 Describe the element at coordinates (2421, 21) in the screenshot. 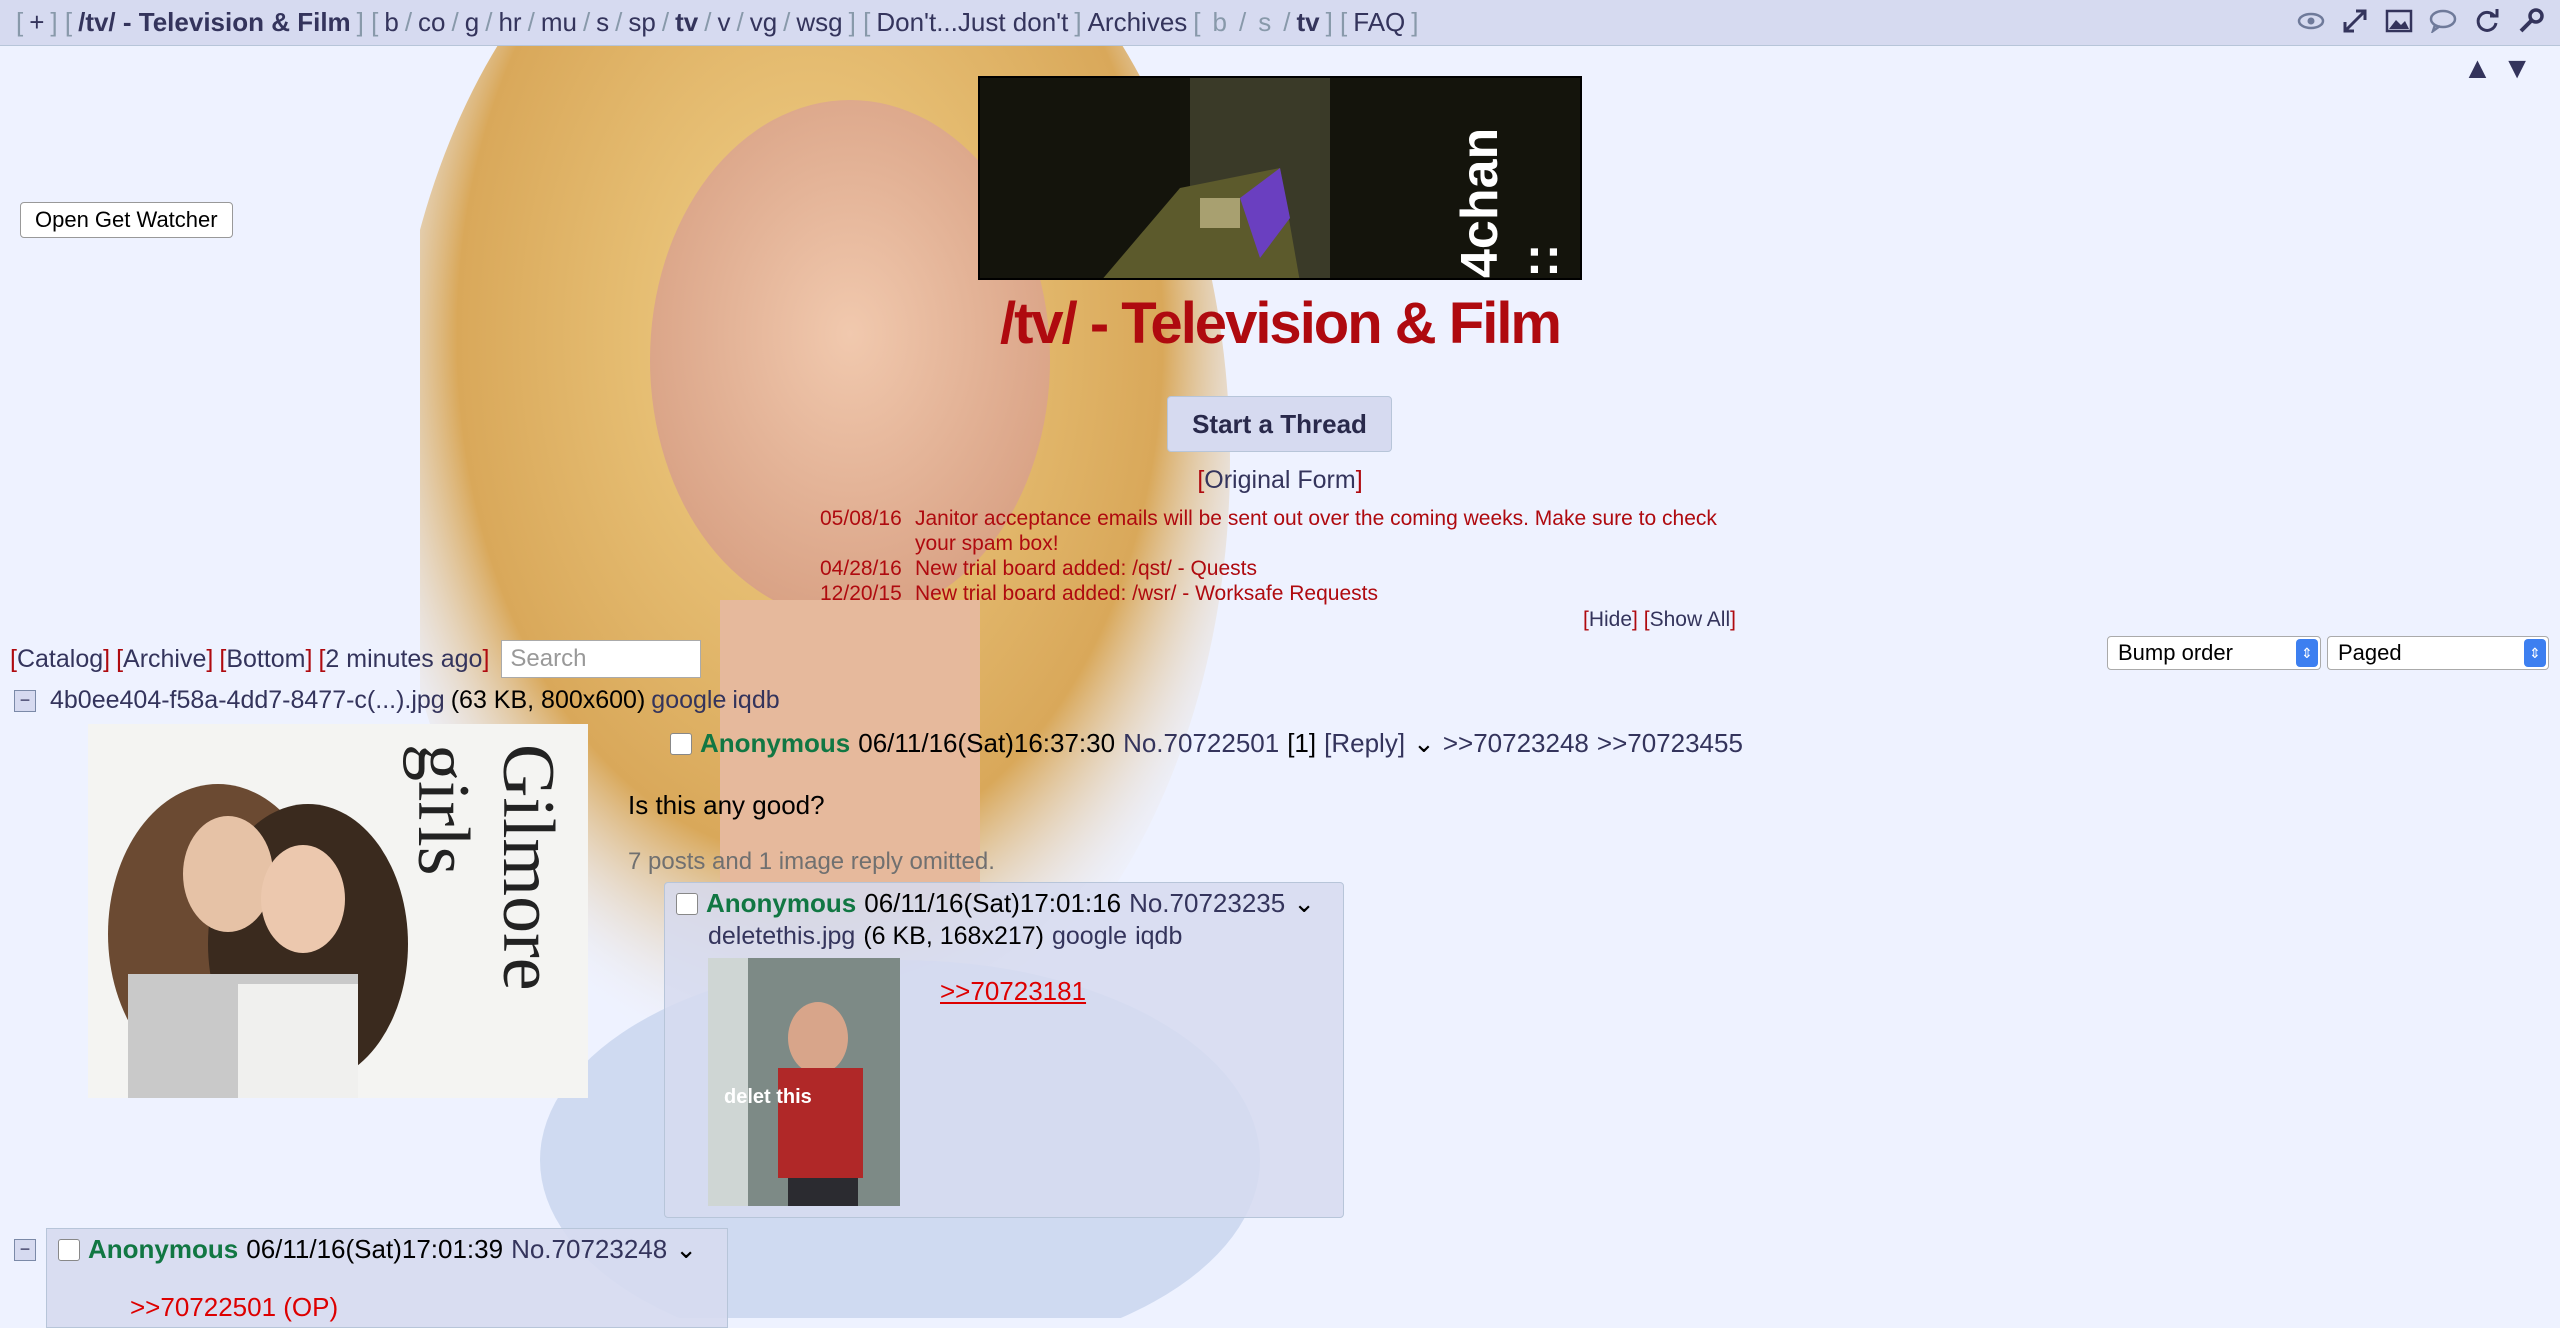

I see `header-icons` at that location.